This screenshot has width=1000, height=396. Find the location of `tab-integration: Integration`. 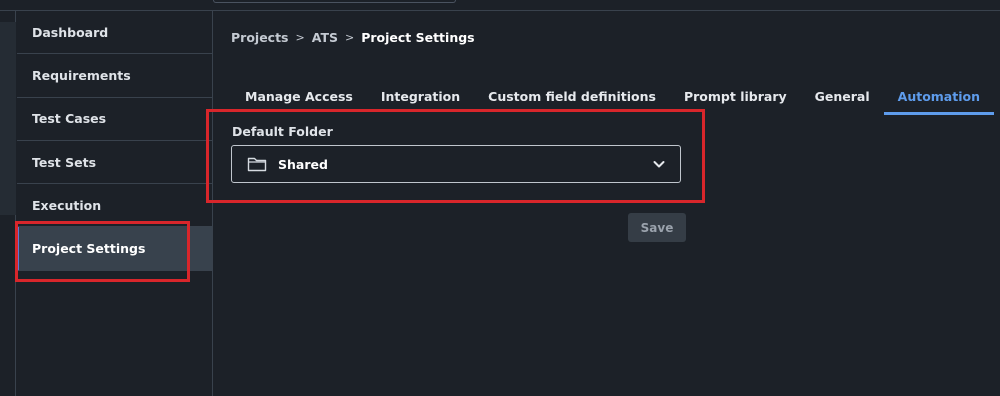

tab-integration: Integration is located at coordinates (420, 99).